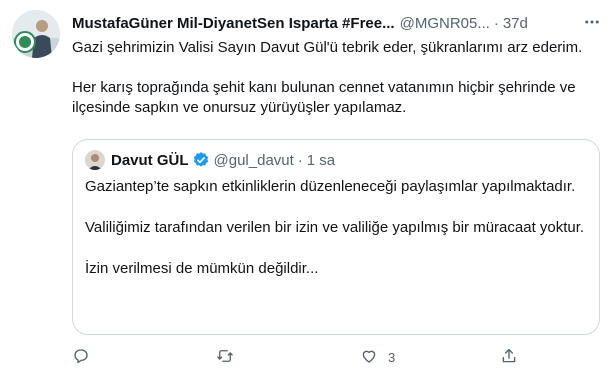  What do you see at coordinates (302, 357) in the screenshot?
I see `tweet-actions: 3` at bounding box center [302, 357].